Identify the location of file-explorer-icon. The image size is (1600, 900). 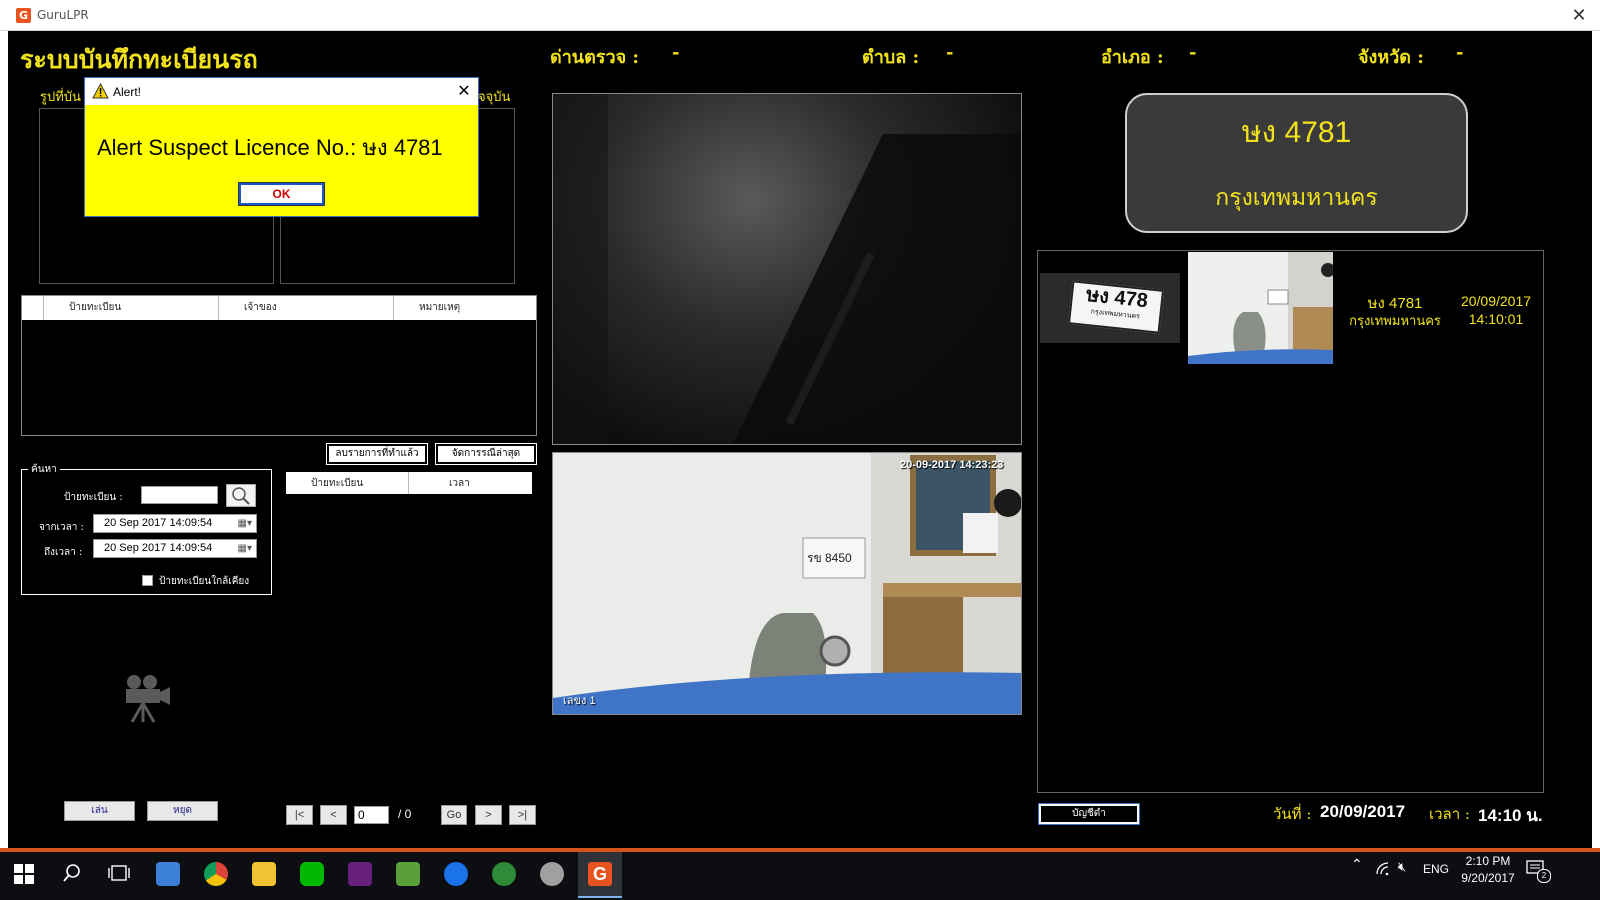
(264, 874).